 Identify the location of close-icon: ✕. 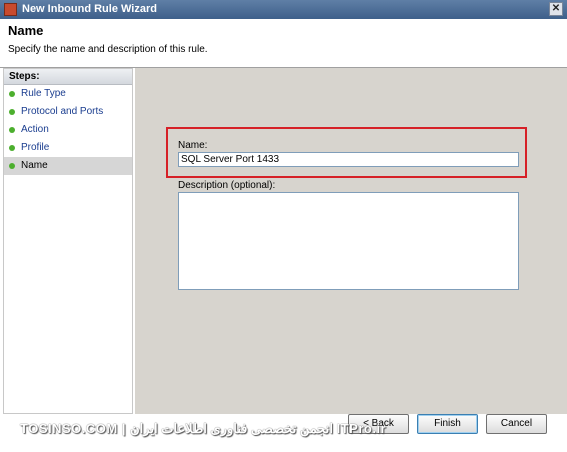
(556, 9).